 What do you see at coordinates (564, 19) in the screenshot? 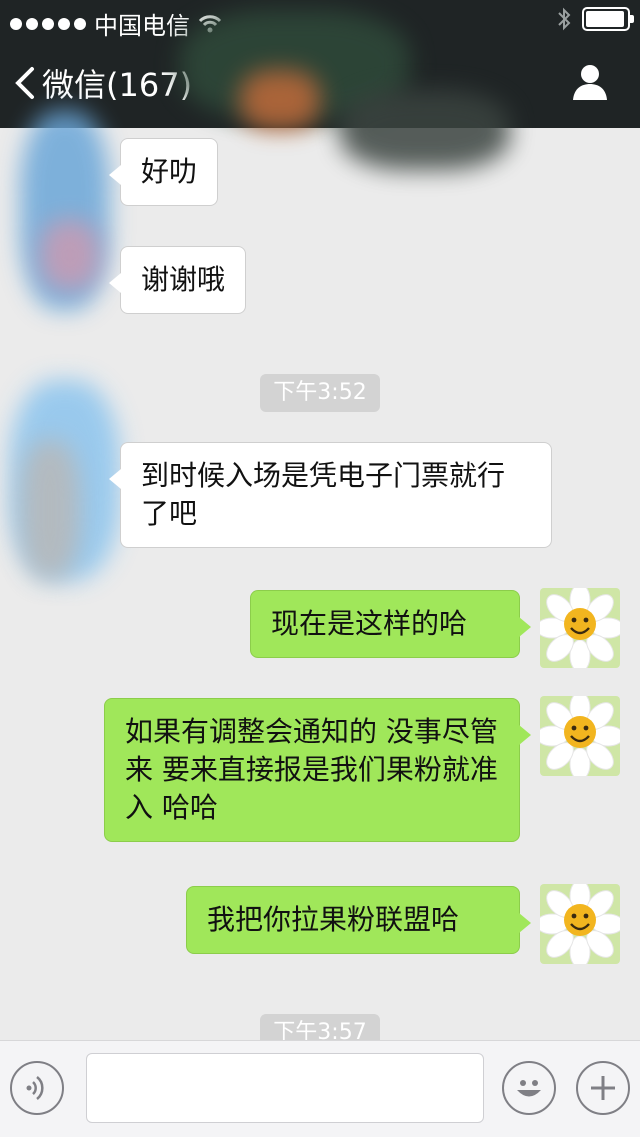
I see `bluetooth-icon` at bounding box center [564, 19].